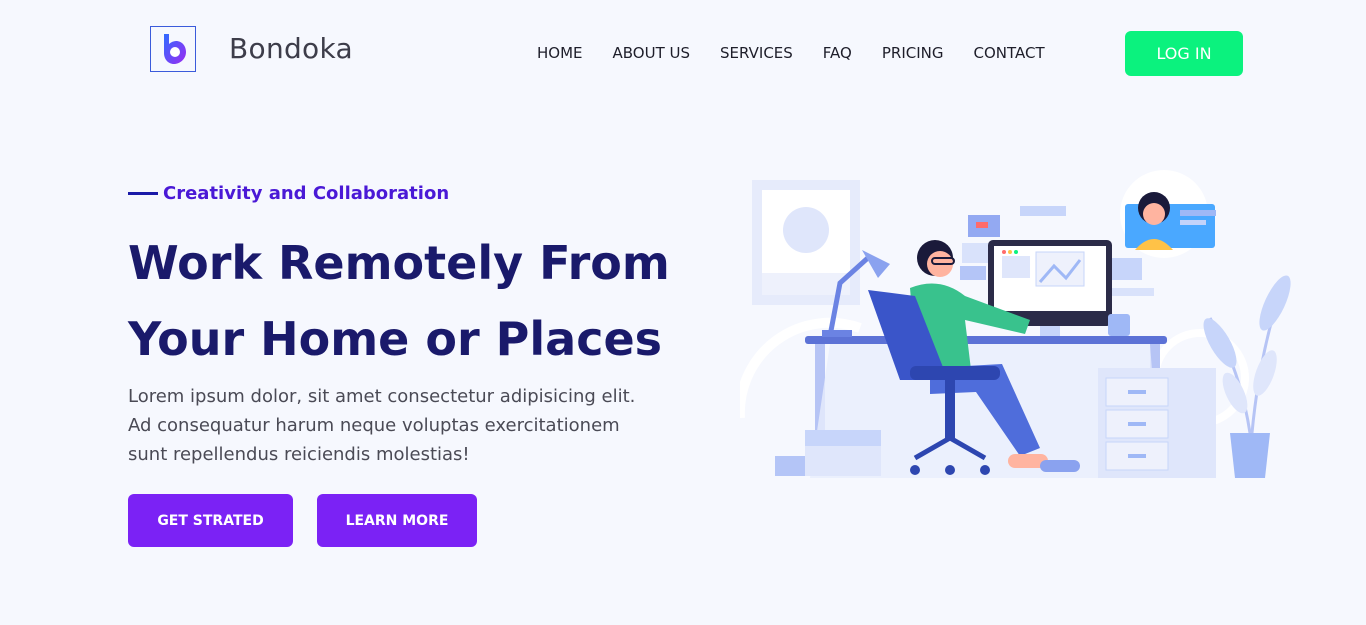  I want to click on nav-services: SERVICES, so click(756, 53).